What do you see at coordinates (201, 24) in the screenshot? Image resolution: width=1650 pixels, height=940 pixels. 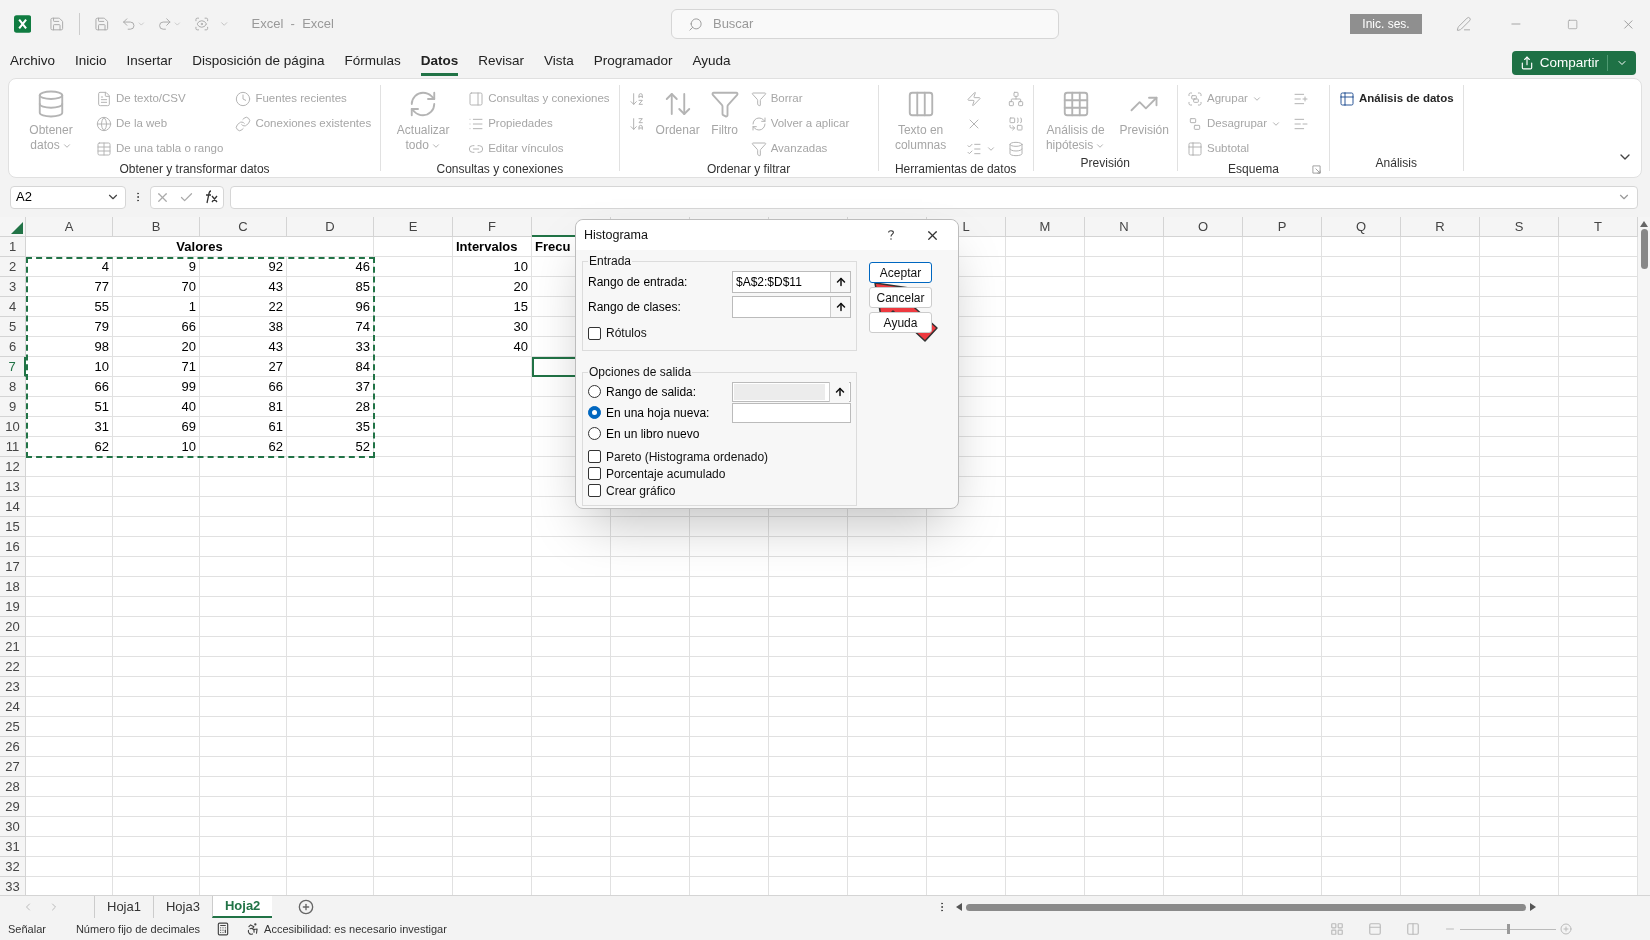 I see `preview-icon` at bounding box center [201, 24].